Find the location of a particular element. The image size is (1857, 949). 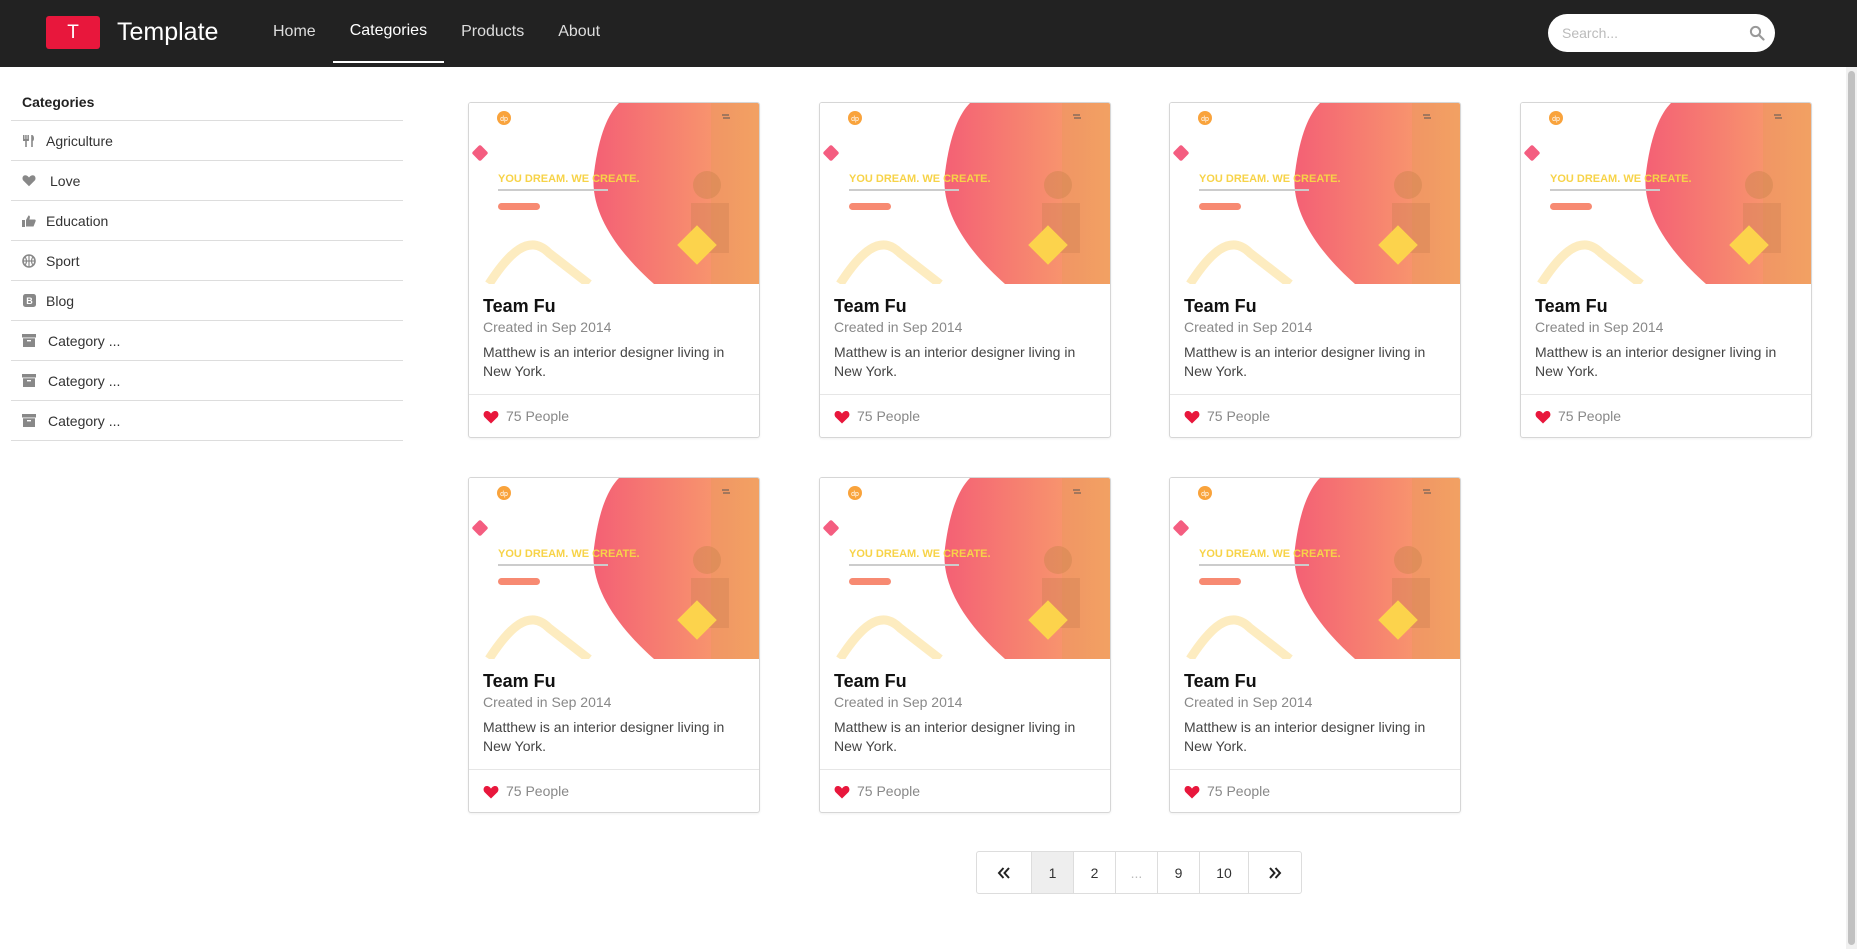

nav-categories: Categories is located at coordinates (388, 31).